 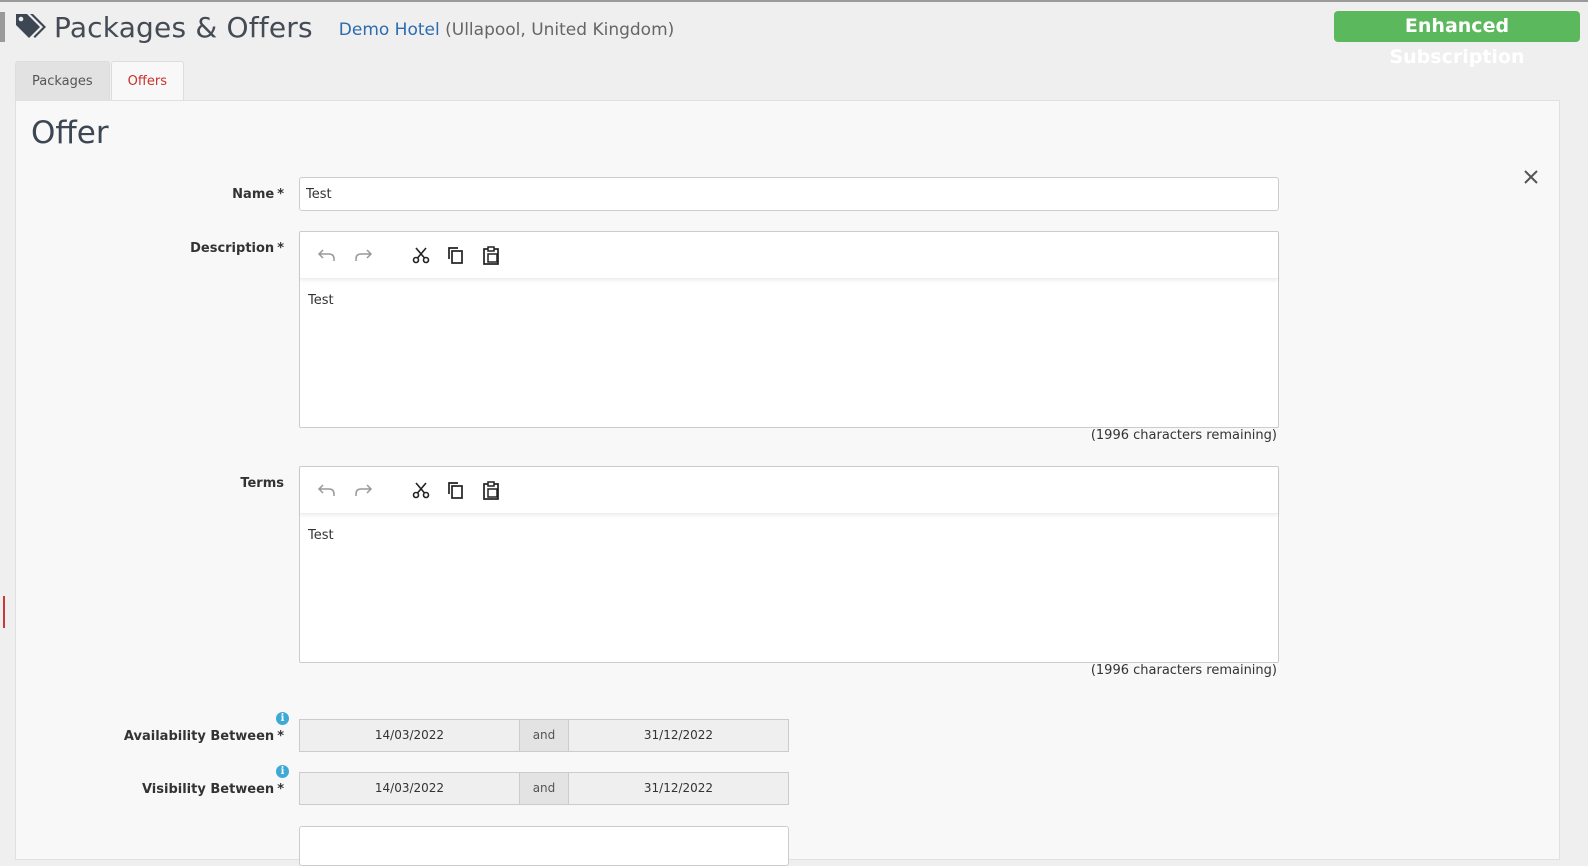 I want to click on availability-label-text: Availability Between, so click(x=199, y=736).